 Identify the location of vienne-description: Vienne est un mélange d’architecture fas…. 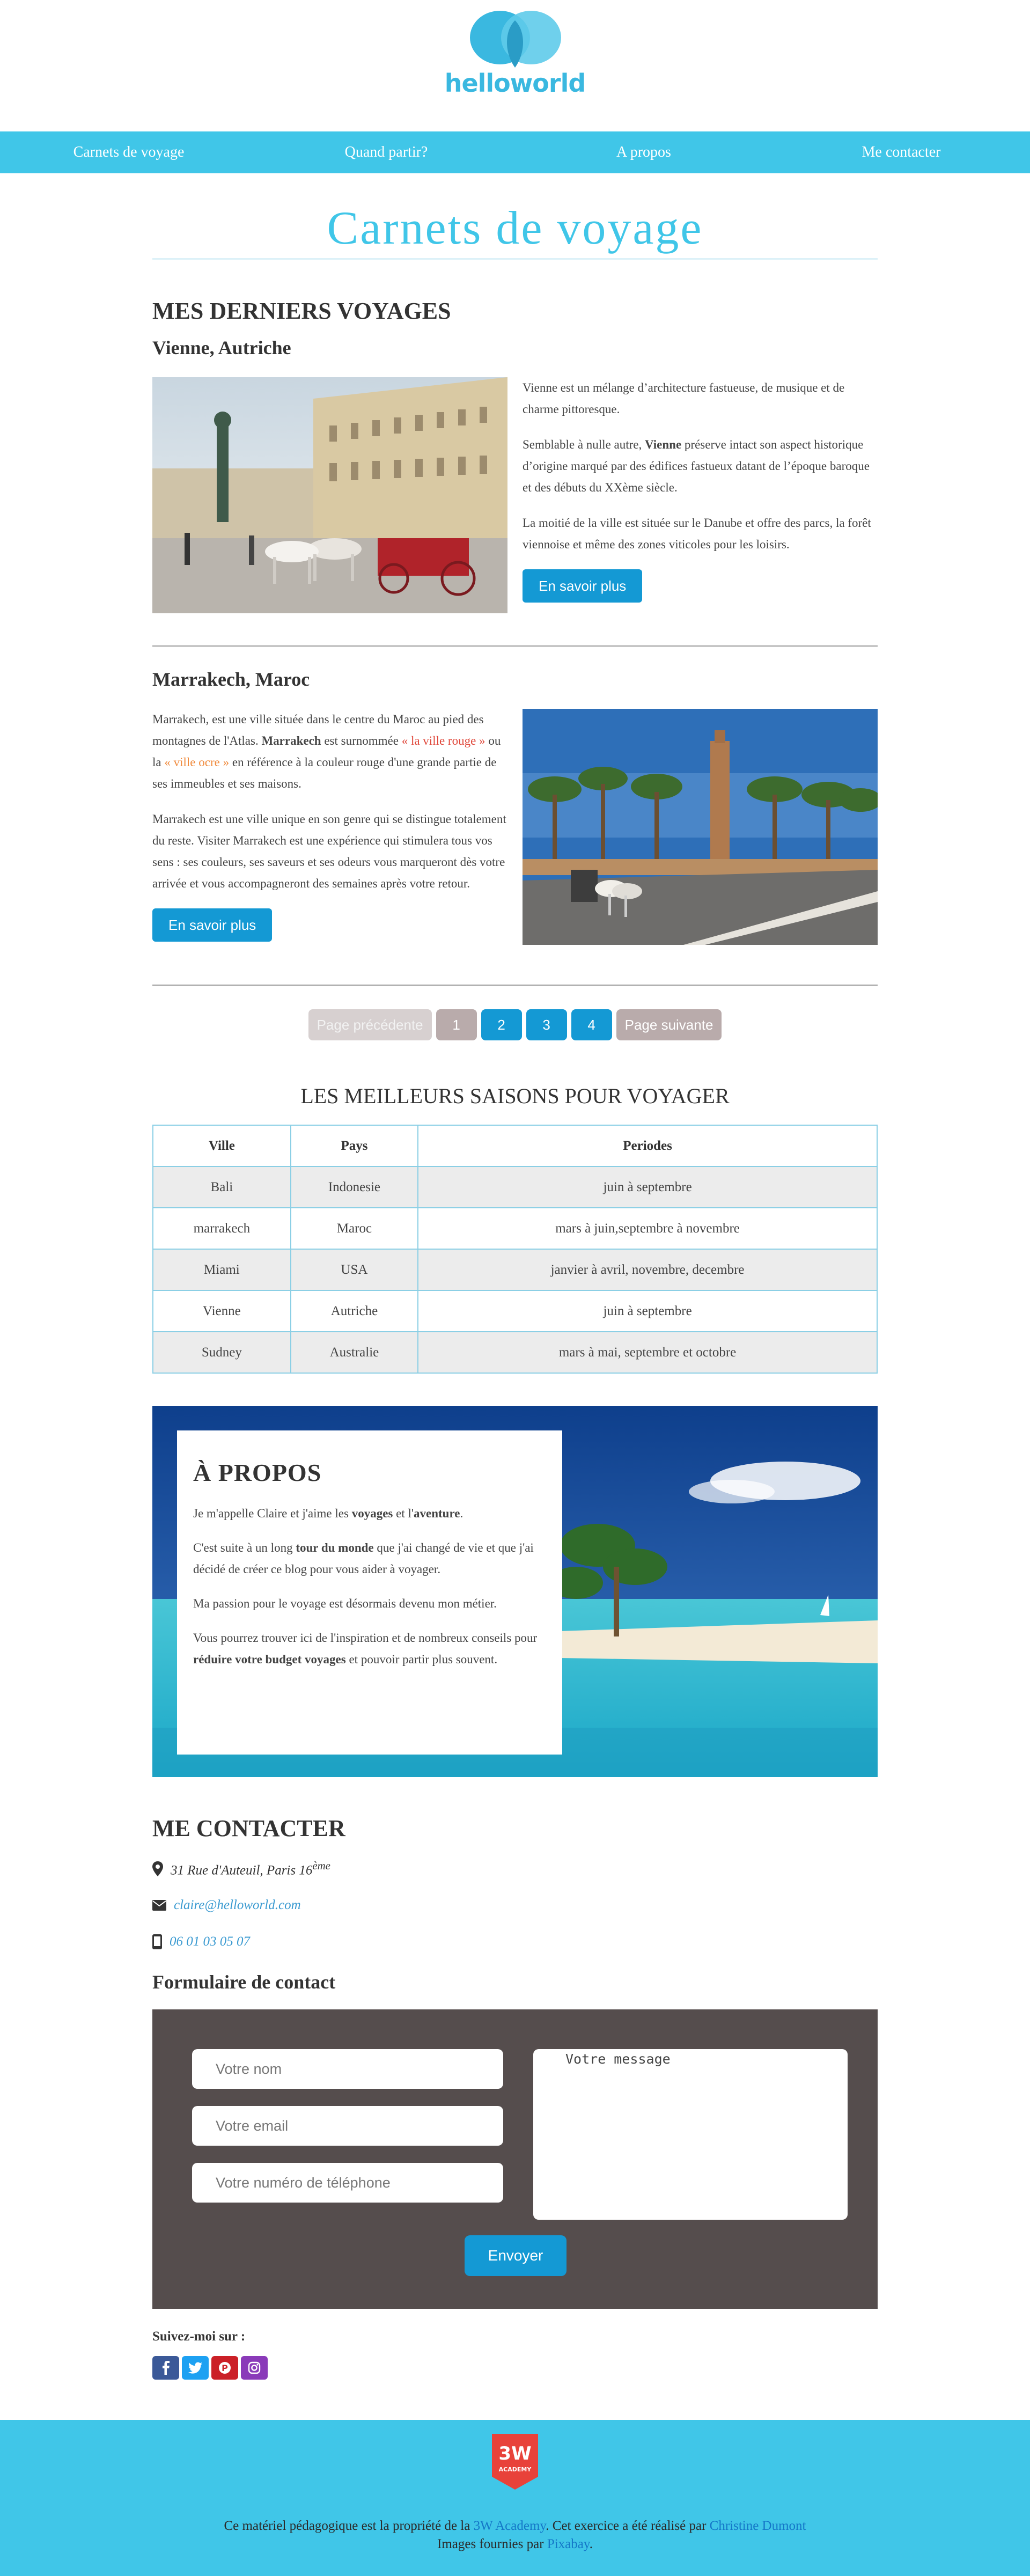
(701, 495).